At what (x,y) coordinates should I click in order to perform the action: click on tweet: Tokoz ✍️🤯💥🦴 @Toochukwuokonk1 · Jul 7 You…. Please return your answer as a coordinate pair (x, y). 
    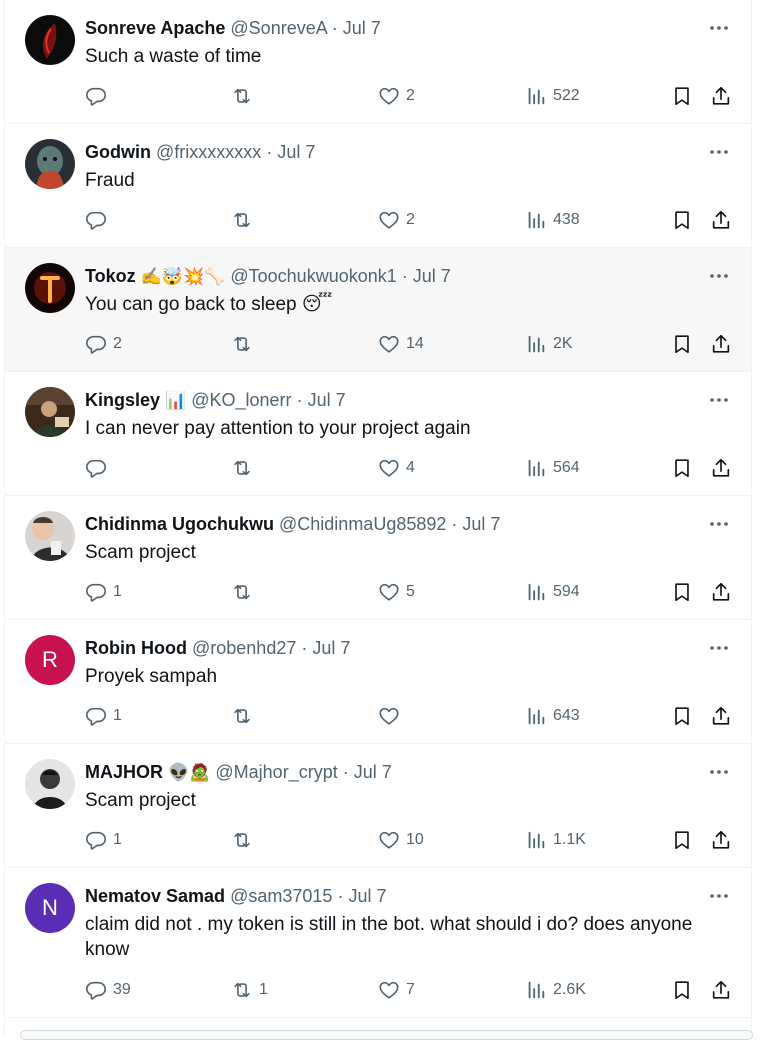
    Looking at the image, I should click on (378, 310).